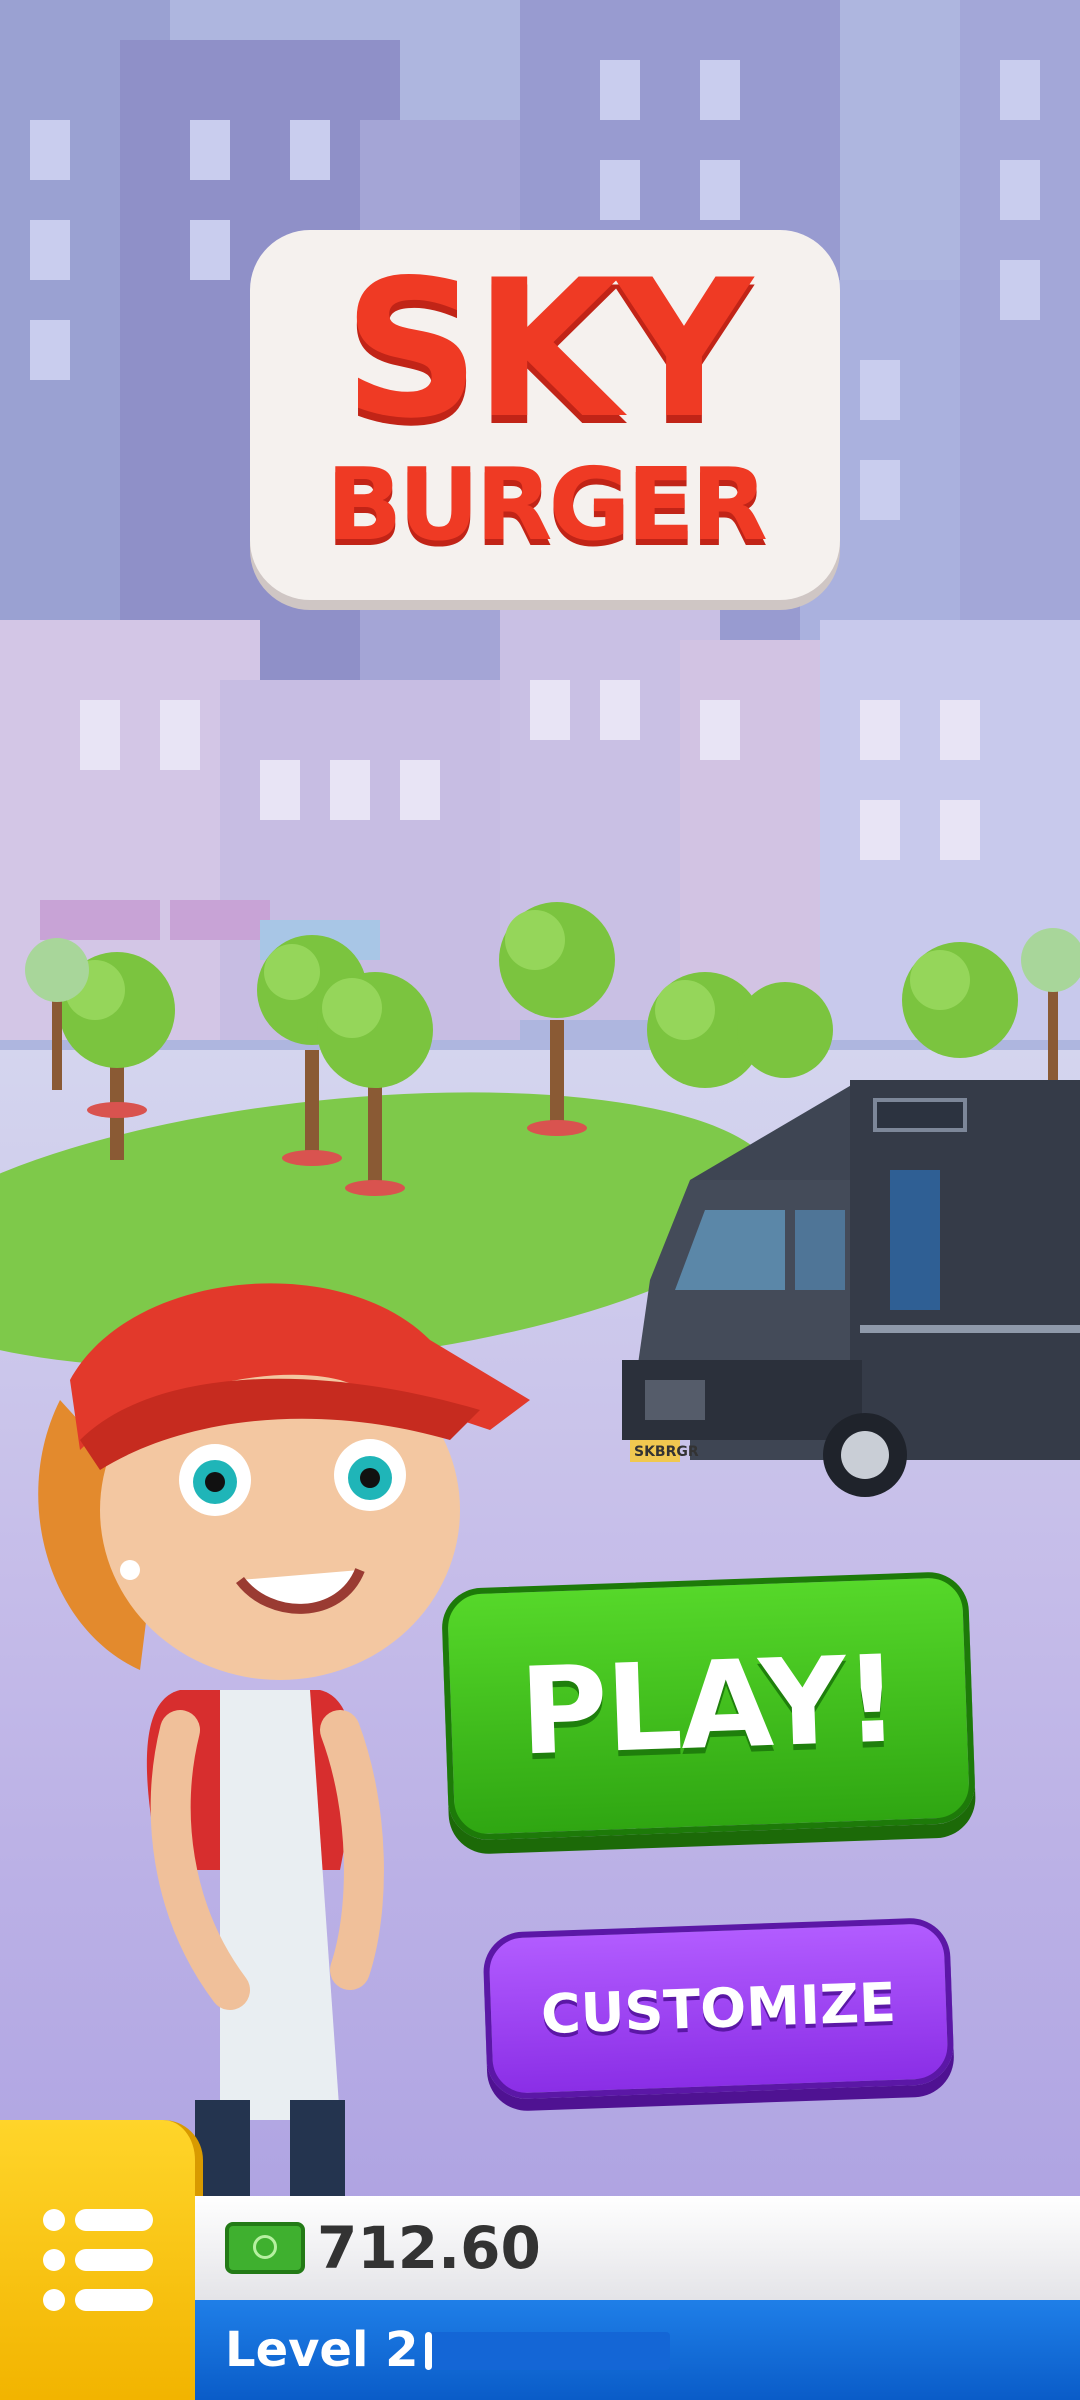  What do you see at coordinates (265, 2248) in the screenshot?
I see `cash-icon` at bounding box center [265, 2248].